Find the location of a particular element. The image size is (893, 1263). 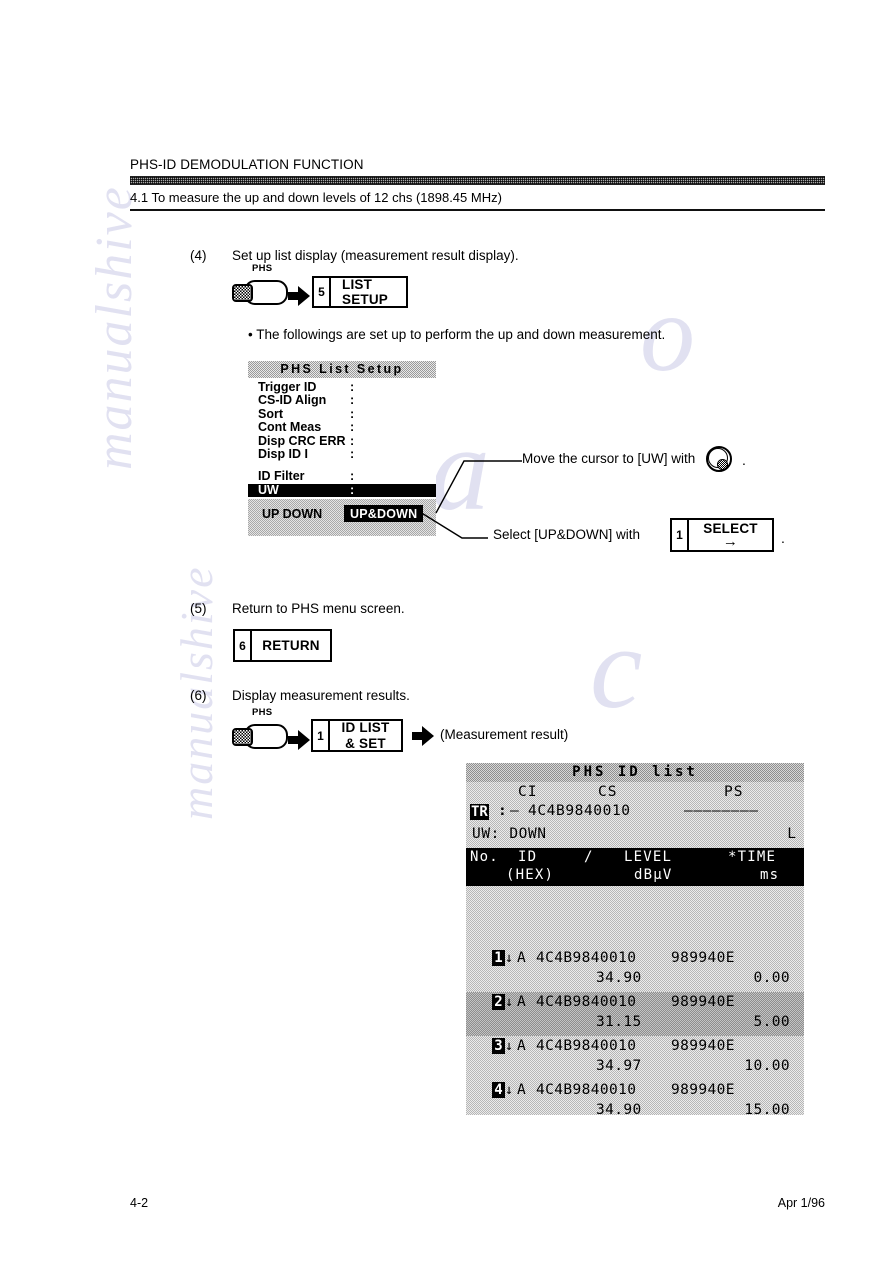

return-key: 6 RETURN is located at coordinates (282, 645).